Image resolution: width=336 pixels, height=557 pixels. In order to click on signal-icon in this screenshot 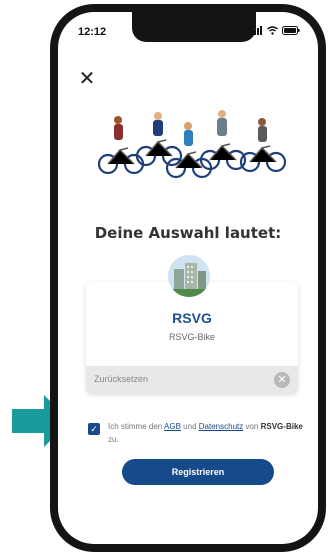, I will do `click(256, 30)`.